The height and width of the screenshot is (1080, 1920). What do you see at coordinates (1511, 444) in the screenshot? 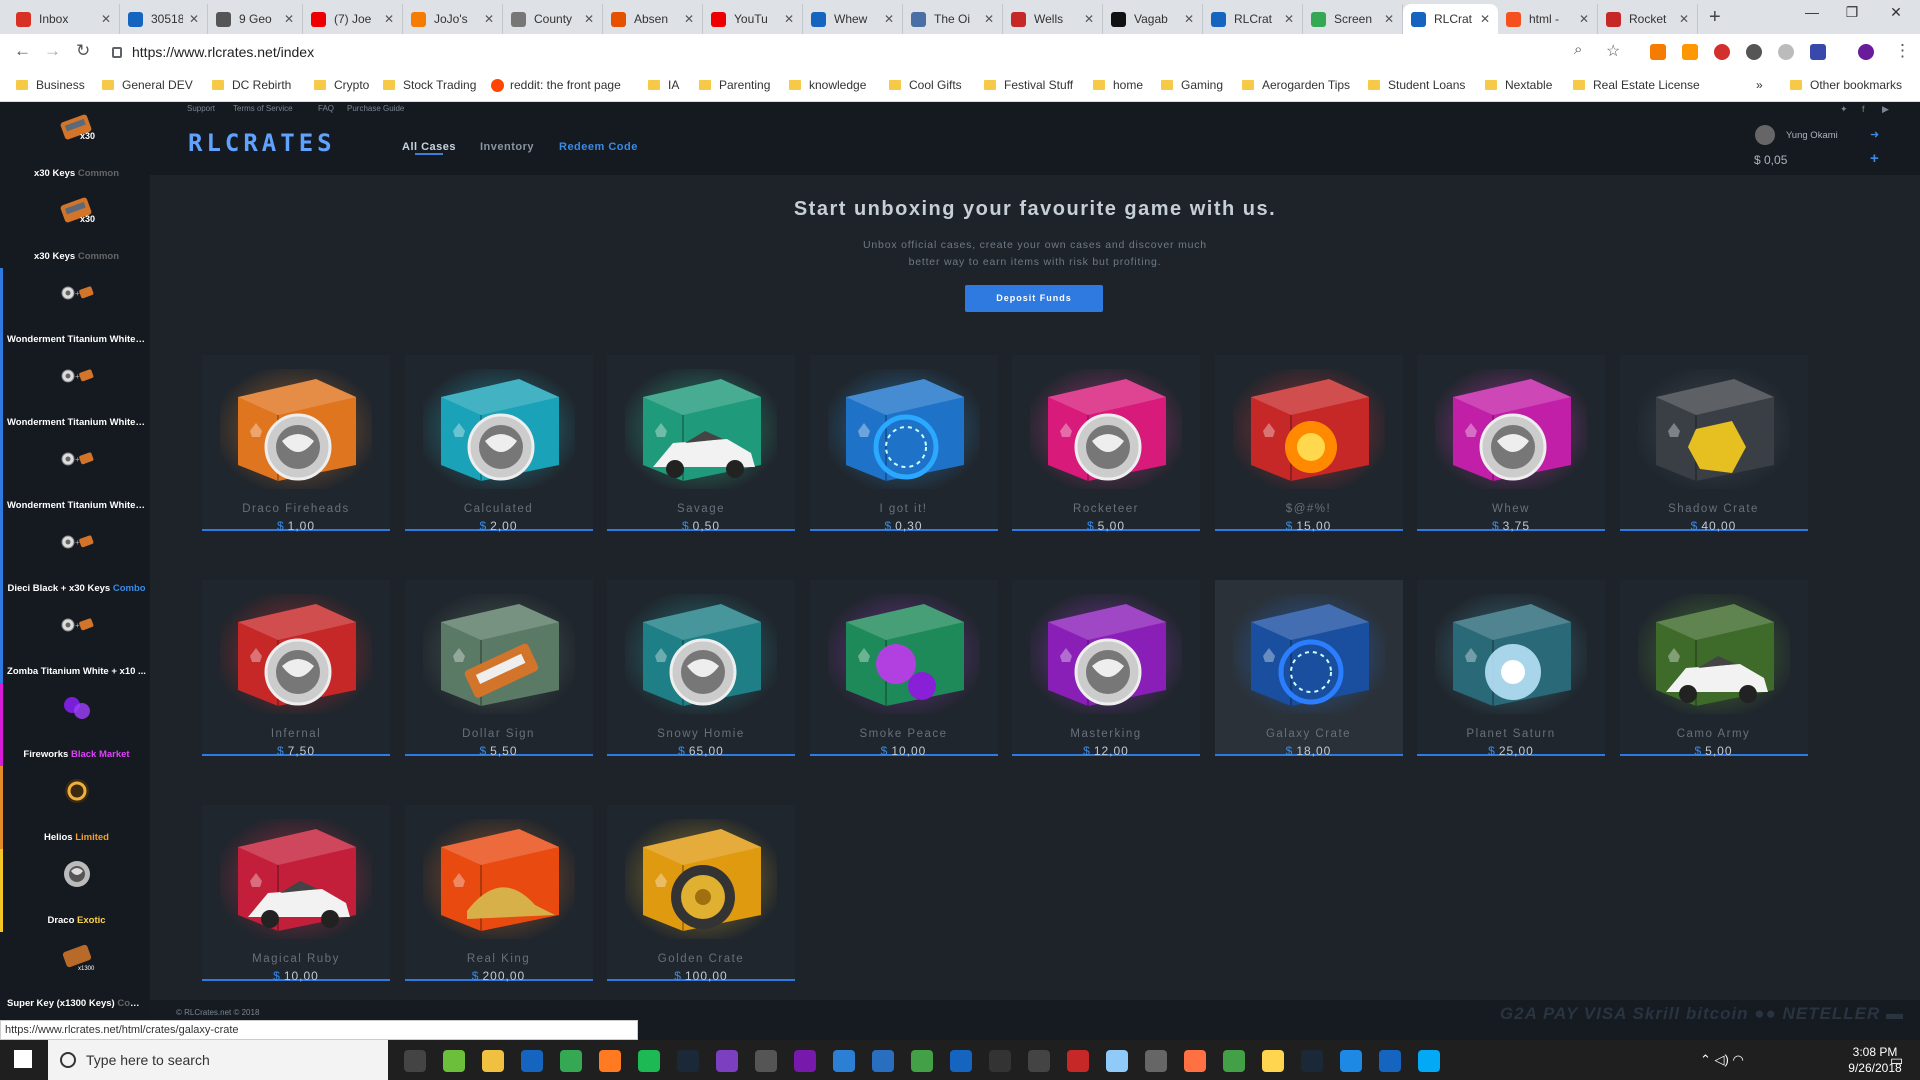
I see `crate-card: Whew $3,75` at bounding box center [1511, 444].